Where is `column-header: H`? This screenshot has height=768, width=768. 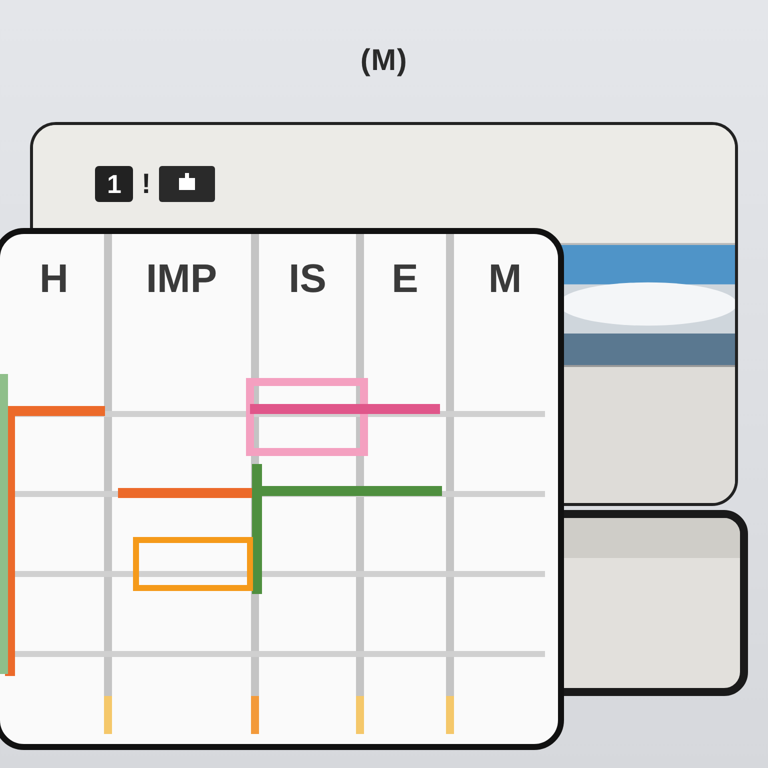
column-header: H is located at coordinates (54, 279).